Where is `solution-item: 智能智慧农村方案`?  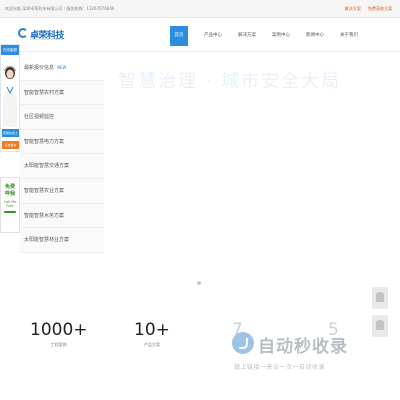
solution-item: 智能智慧农村方案 is located at coordinates (62, 93).